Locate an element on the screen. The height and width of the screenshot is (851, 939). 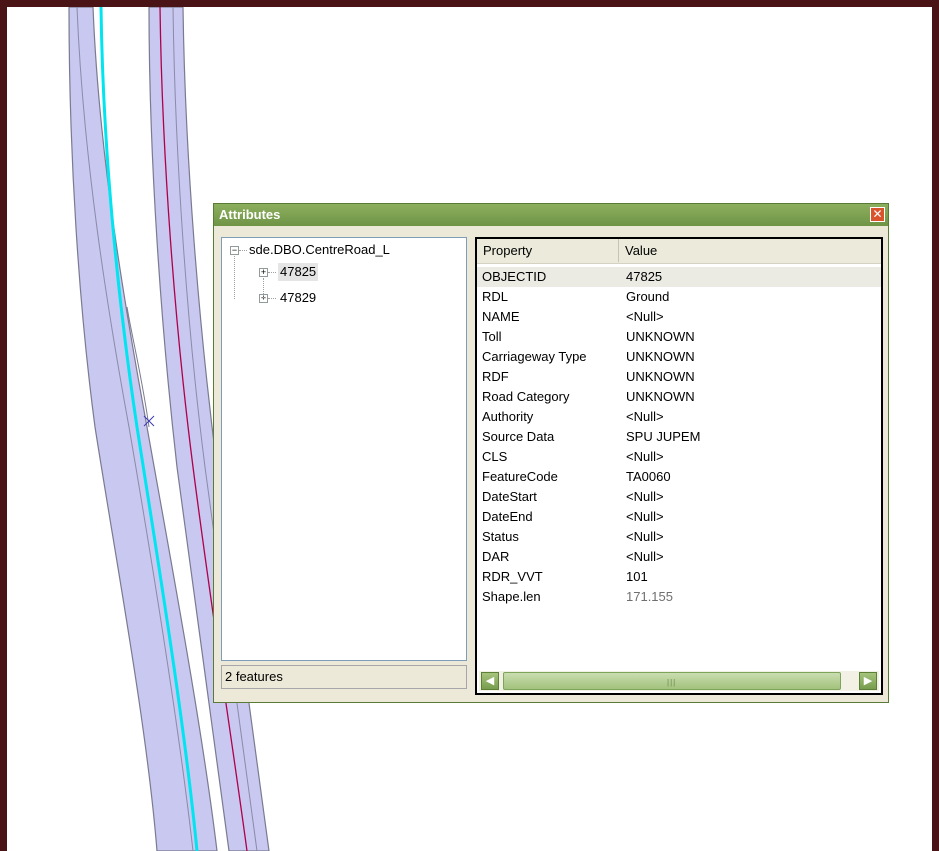
close-button: ✕ is located at coordinates (877, 214).